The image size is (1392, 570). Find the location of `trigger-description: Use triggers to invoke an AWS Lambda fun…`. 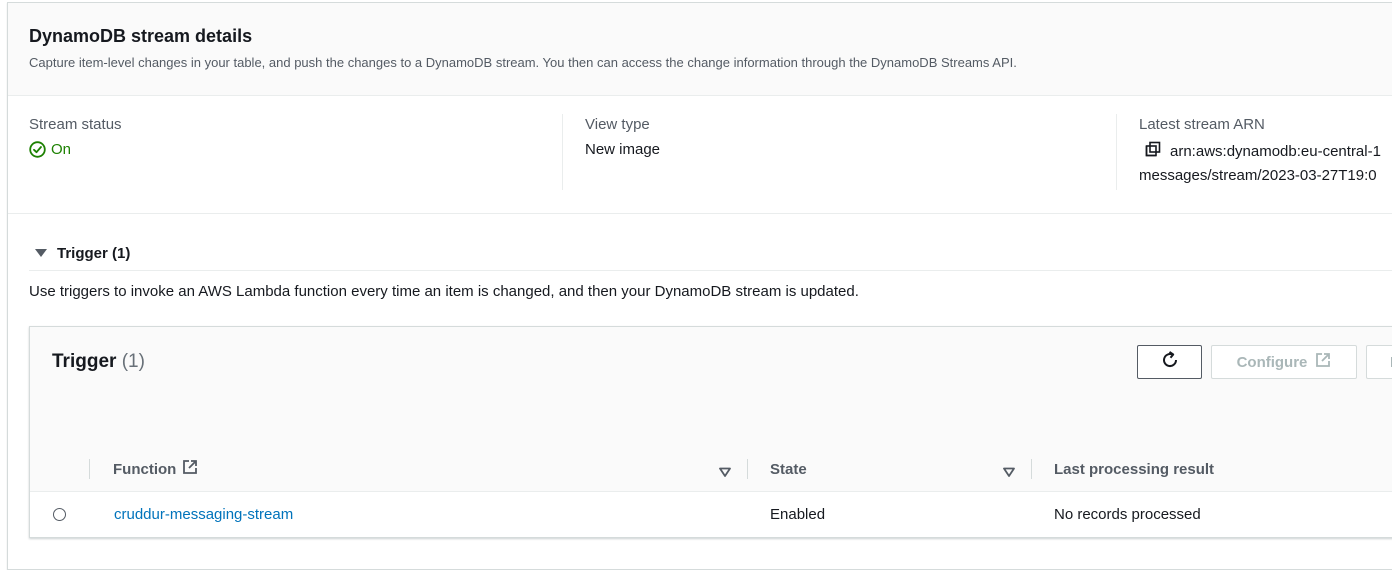

trigger-description: Use triggers to invoke an AWS Lambda fun… is located at coordinates (444, 291).